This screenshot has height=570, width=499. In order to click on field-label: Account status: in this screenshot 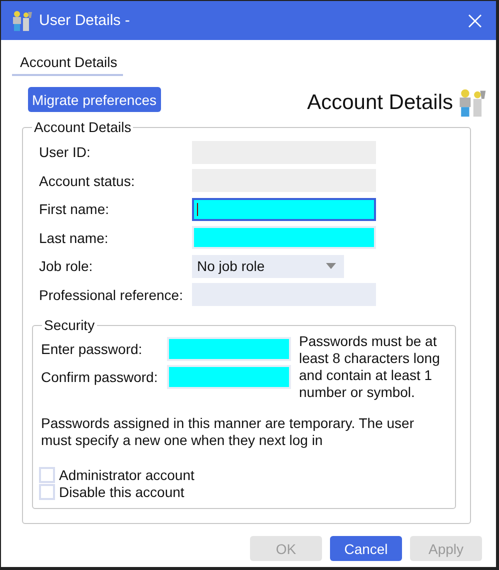, I will do `click(87, 180)`.